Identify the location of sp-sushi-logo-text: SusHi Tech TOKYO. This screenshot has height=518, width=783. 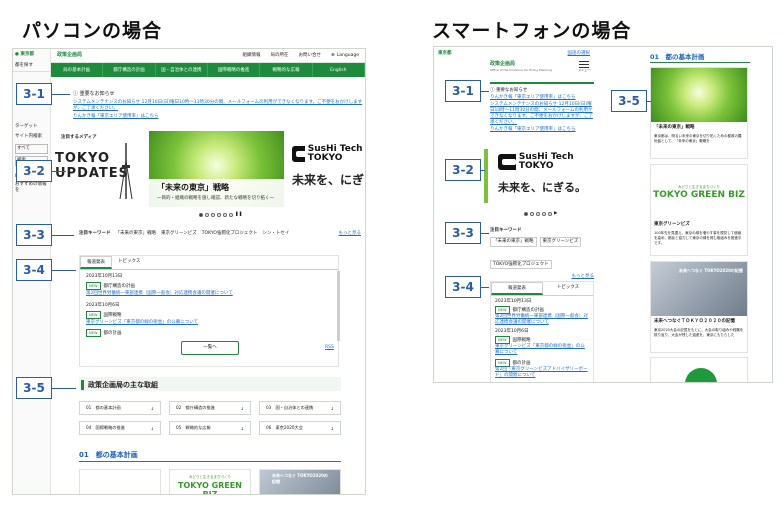
(546, 161).